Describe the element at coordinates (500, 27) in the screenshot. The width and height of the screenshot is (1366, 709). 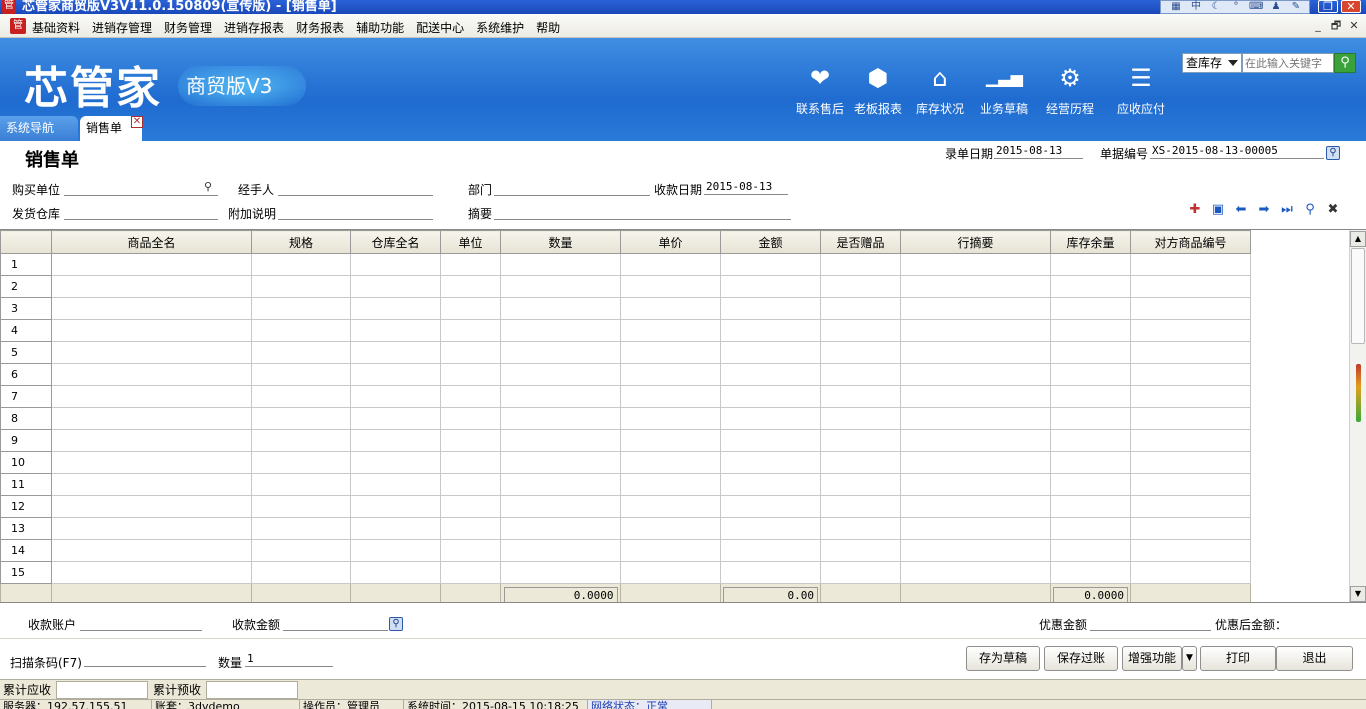
I see `menu-system: 系统维护` at that location.